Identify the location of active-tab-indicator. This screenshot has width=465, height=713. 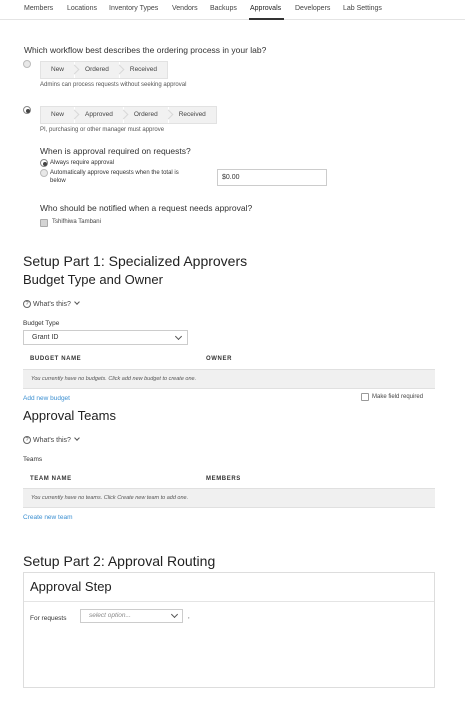
(266, 19).